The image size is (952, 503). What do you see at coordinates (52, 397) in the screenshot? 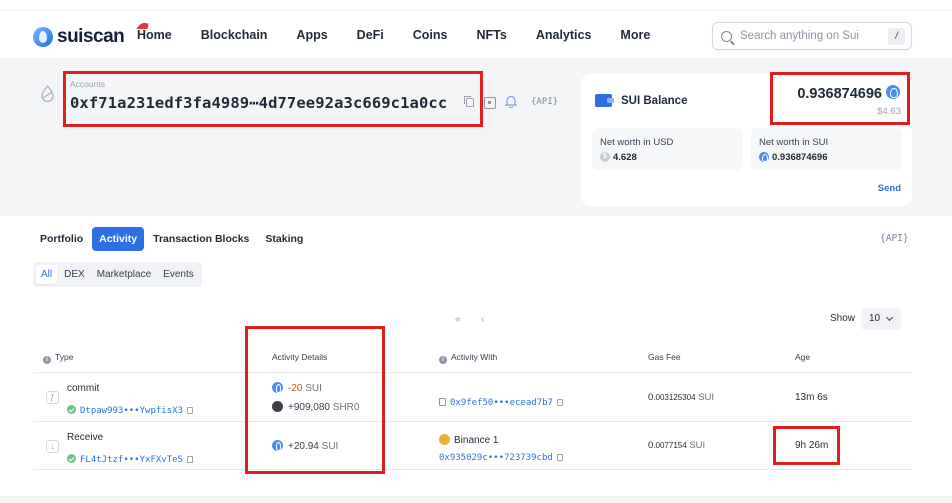
I see `commit-type-icon: ƒ` at bounding box center [52, 397].